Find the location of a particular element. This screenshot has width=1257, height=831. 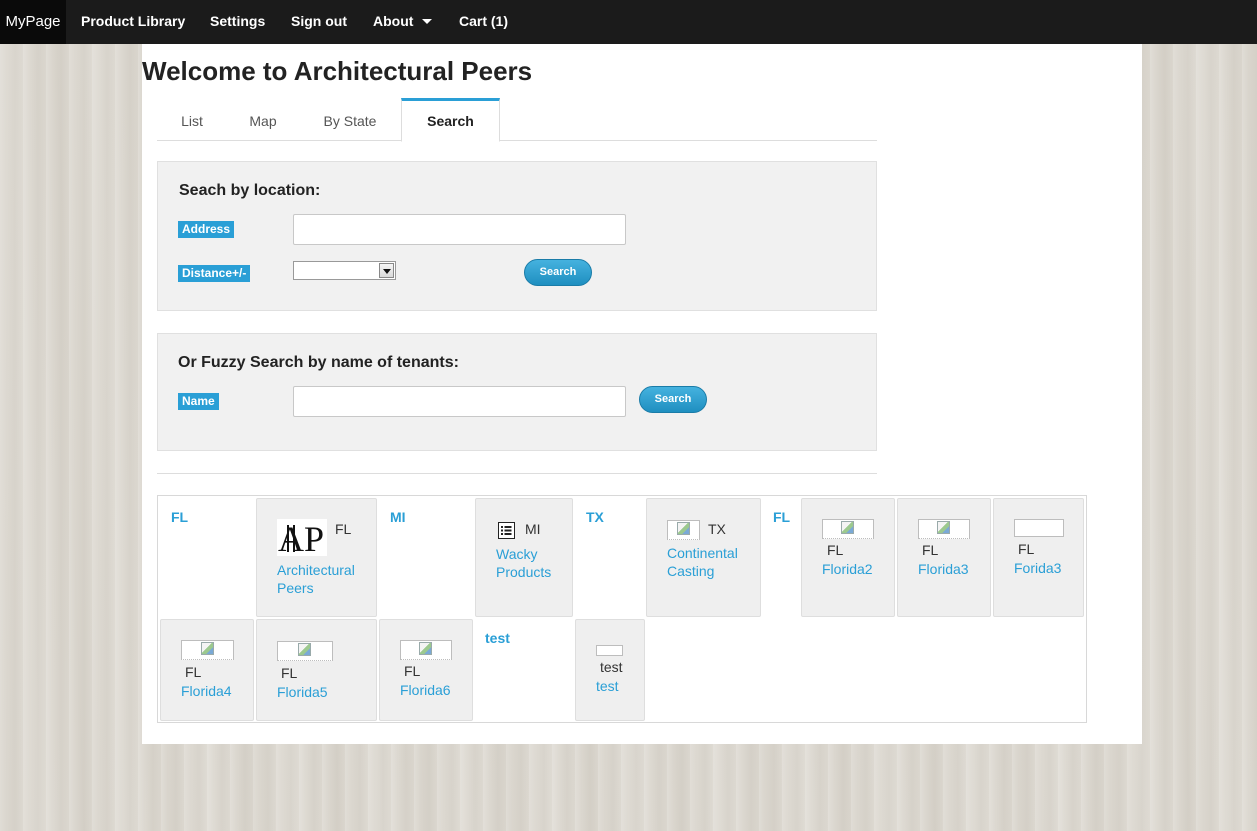

caret-down-icon is located at coordinates (427, 21).